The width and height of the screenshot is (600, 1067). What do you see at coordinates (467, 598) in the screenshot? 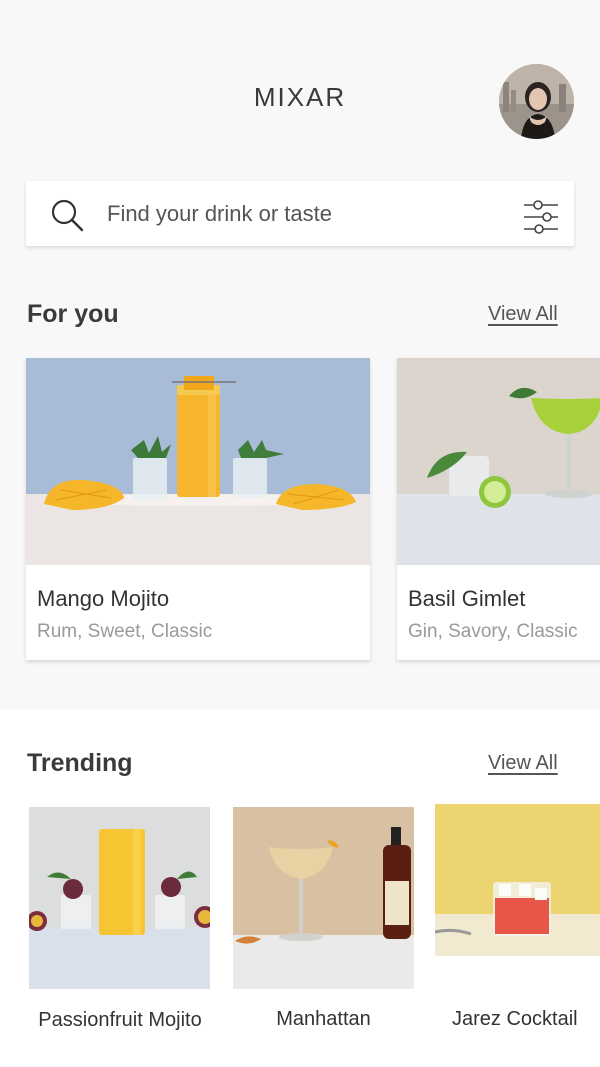
I see `drink-name: Basil Gimlet` at bounding box center [467, 598].